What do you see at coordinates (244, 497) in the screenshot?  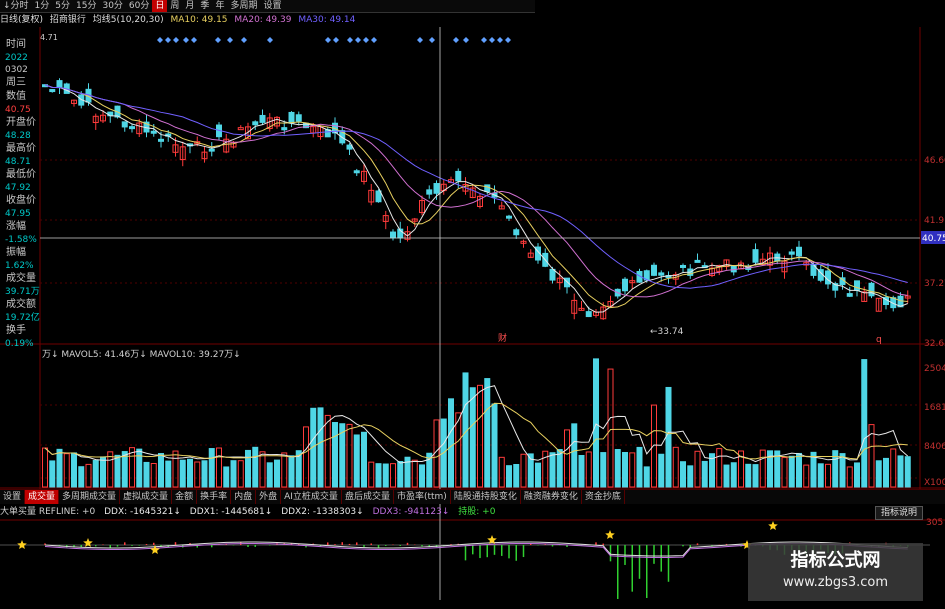 I see `indicator-tab: 内盘` at bounding box center [244, 497].